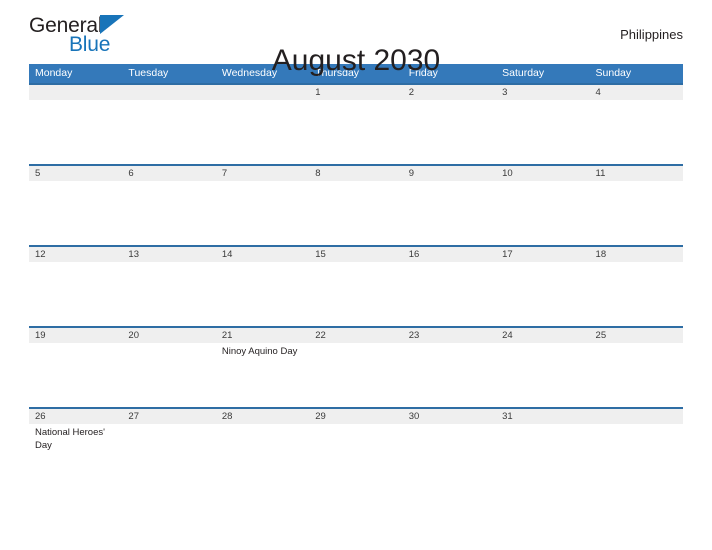  I want to click on day-number-cell: 8, so click(355, 173).